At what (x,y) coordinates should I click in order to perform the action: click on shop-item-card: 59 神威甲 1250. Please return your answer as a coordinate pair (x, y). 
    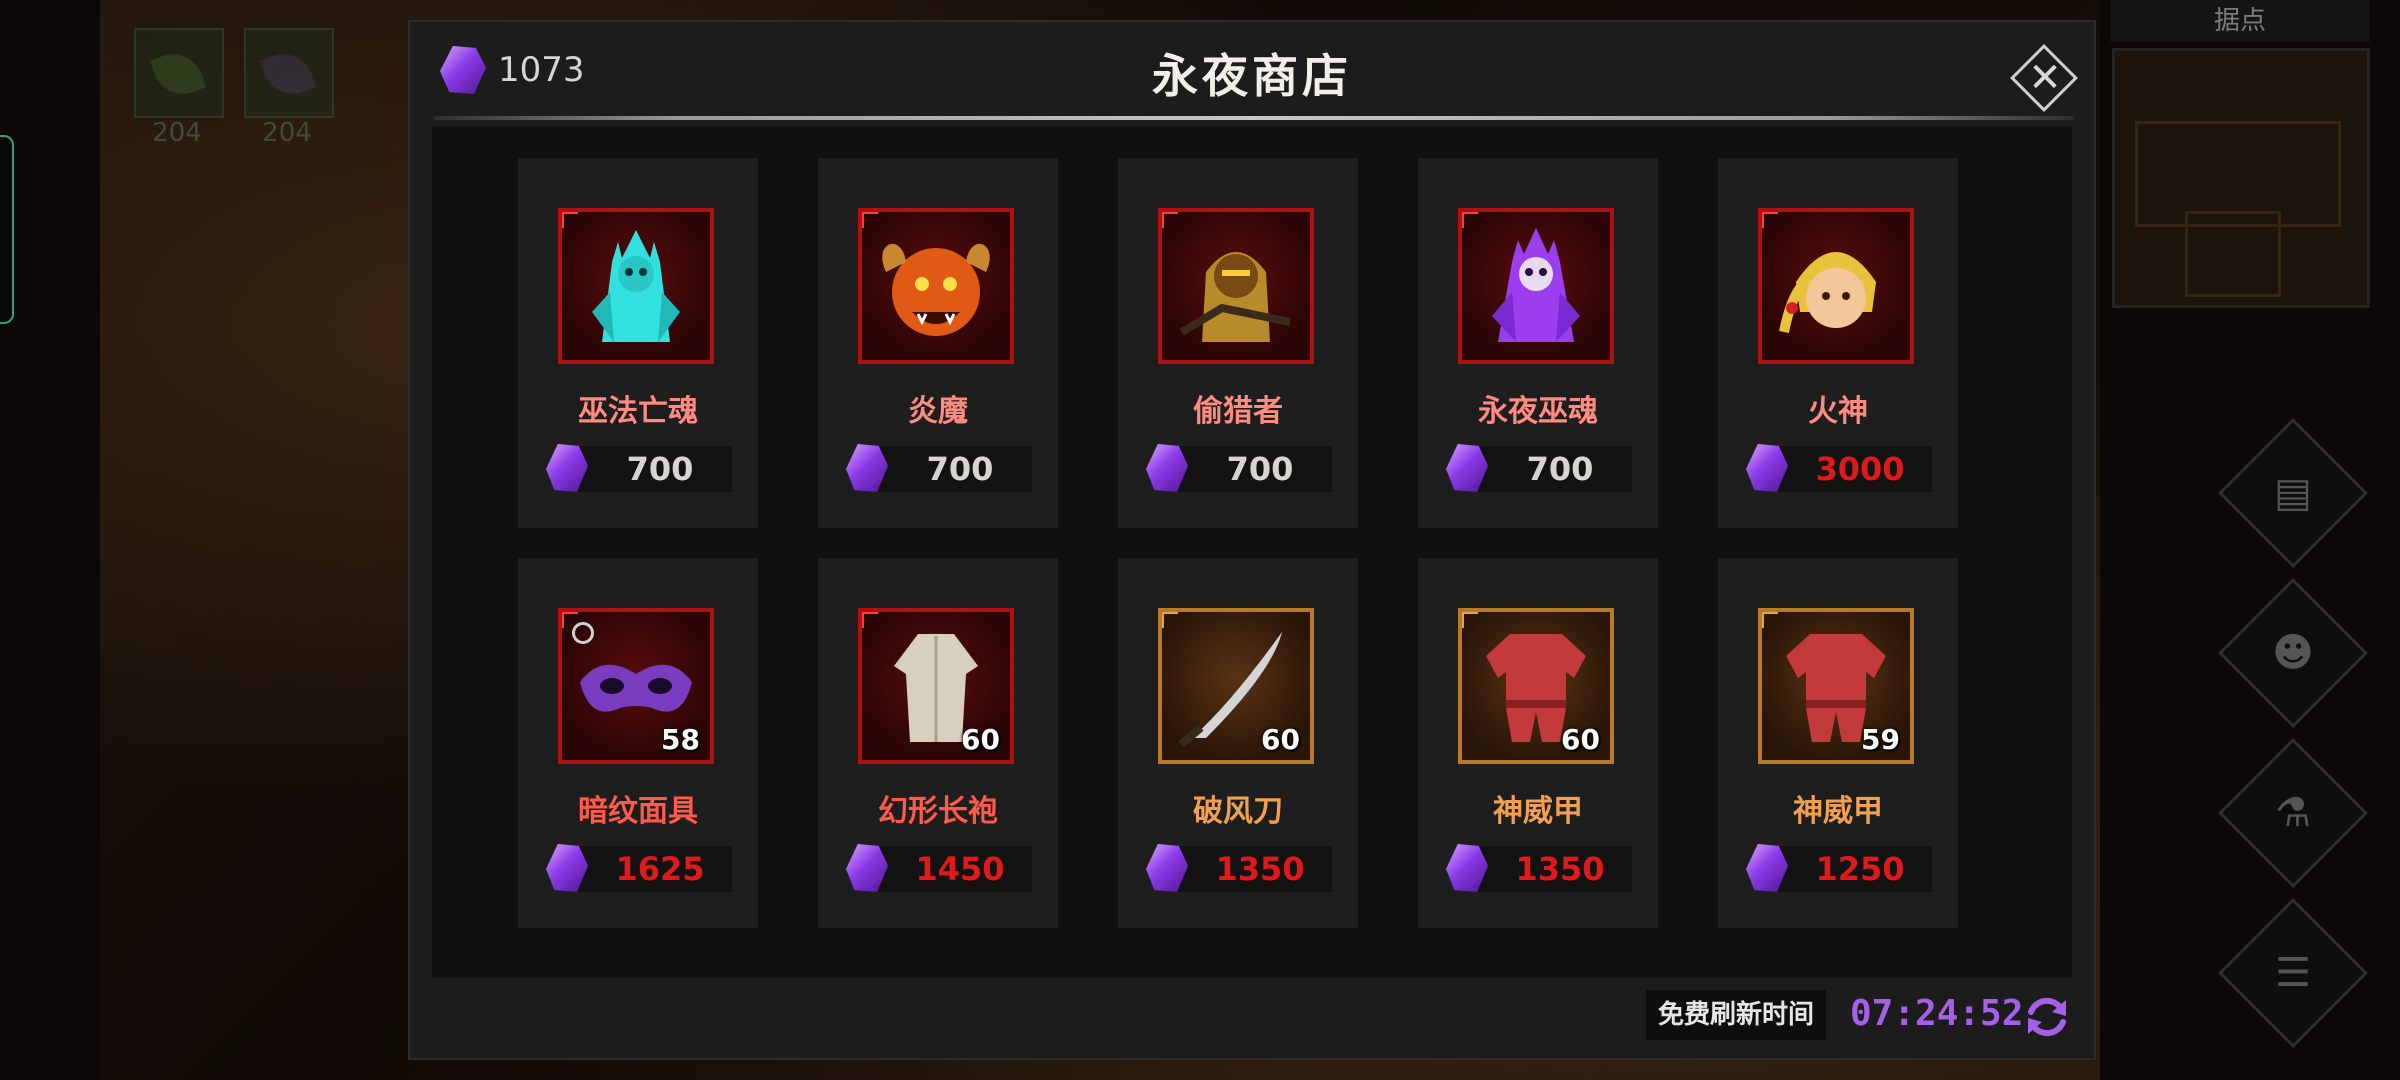
    Looking at the image, I should click on (1838, 743).